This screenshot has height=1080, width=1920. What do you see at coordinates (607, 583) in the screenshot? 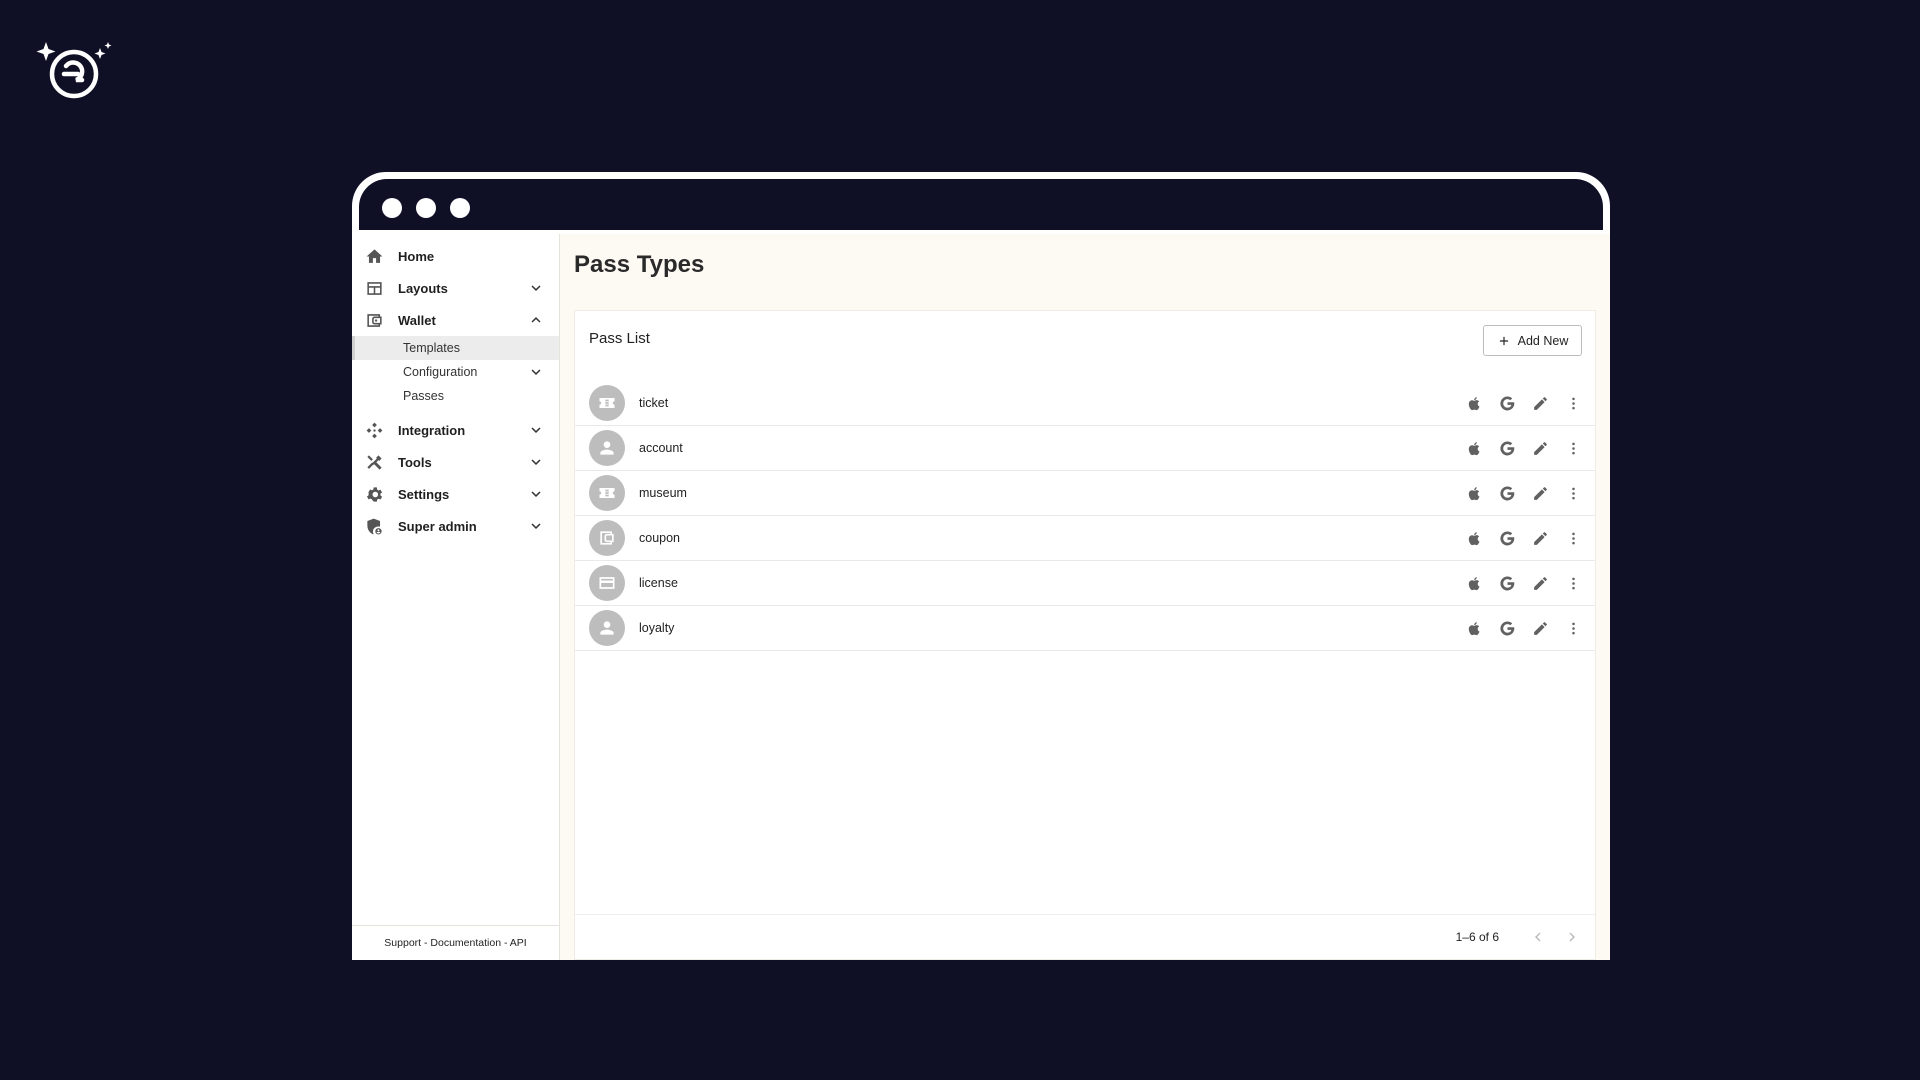
I see `card-icon` at bounding box center [607, 583].